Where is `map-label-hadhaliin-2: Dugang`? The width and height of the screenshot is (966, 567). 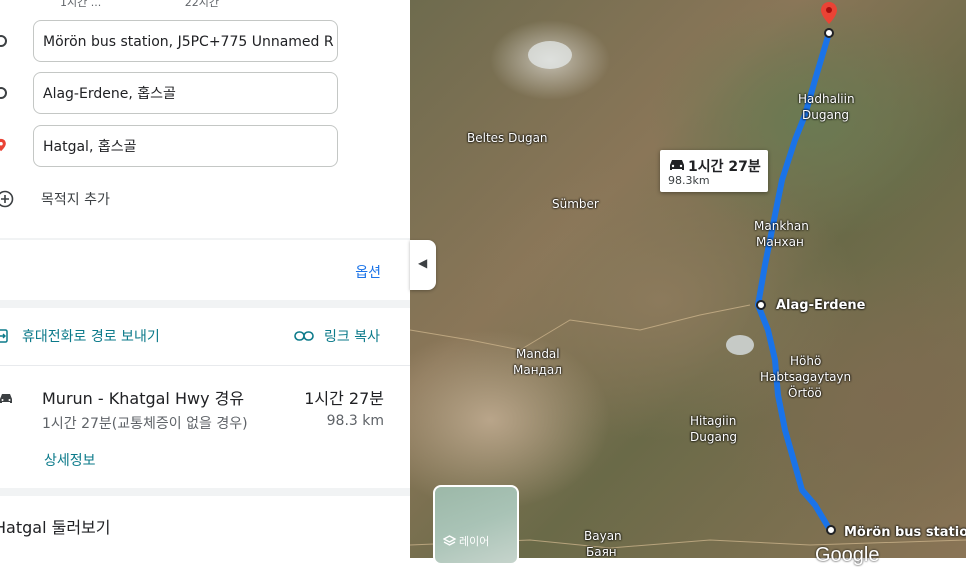
map-label-hadhaliin-2: Dugang is located at coordinates (826, 115).